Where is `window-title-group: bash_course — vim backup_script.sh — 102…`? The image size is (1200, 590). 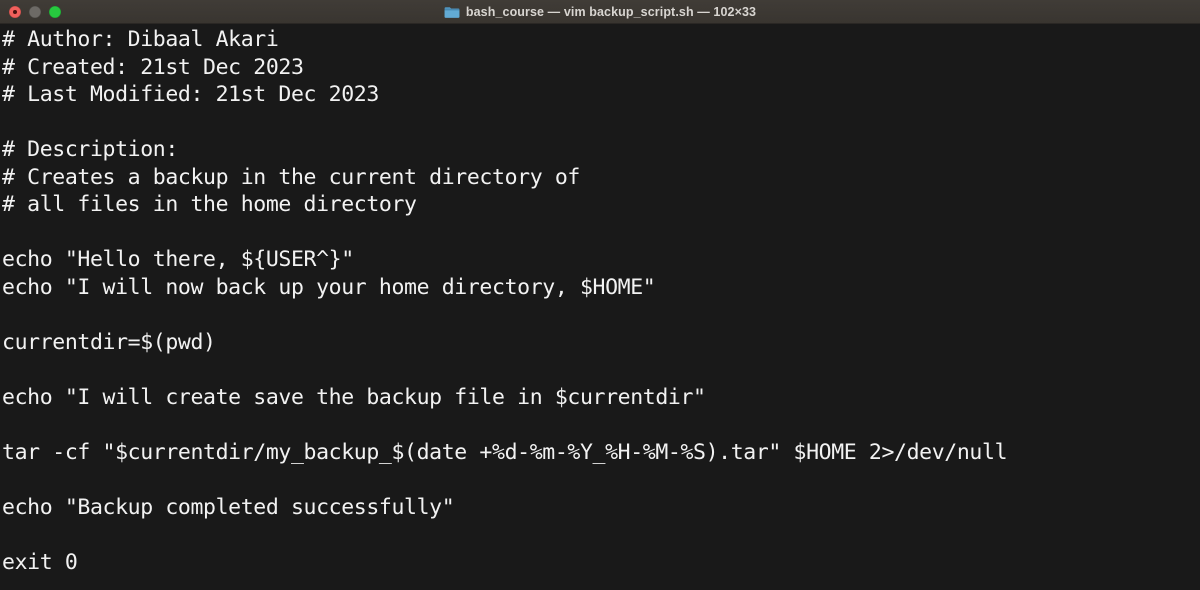
window-title-group: bash_course — vim backup_script.sh — 102… is located at coordinates (600, 12).